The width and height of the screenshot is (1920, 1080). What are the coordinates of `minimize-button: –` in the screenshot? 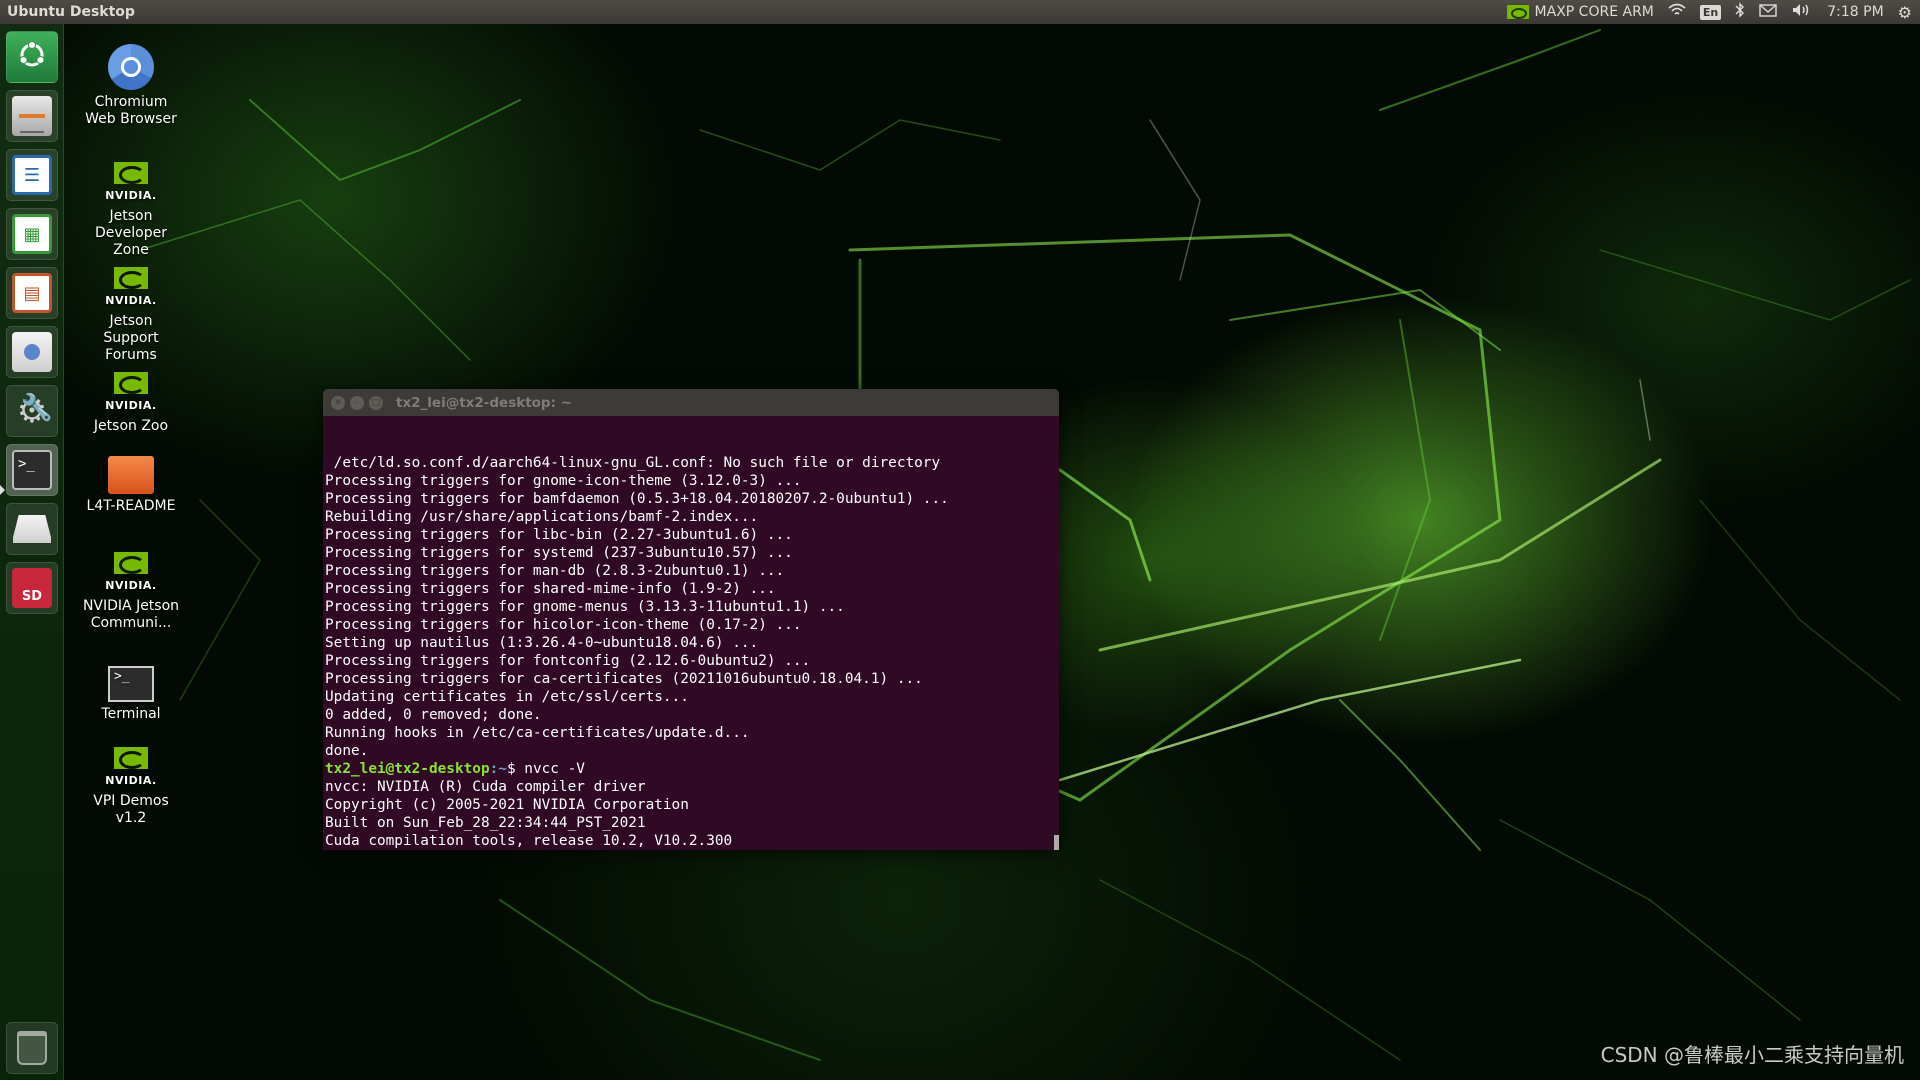 It's located at (357, 402).